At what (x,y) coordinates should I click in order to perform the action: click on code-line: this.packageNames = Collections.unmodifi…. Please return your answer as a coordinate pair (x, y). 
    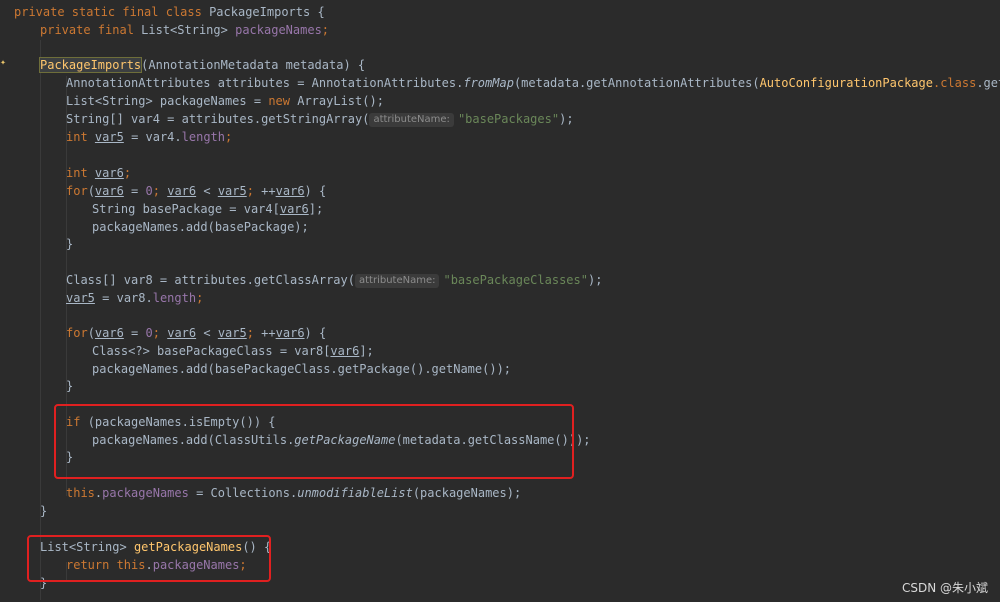
    Looking at the image, I should click on (294, 493).